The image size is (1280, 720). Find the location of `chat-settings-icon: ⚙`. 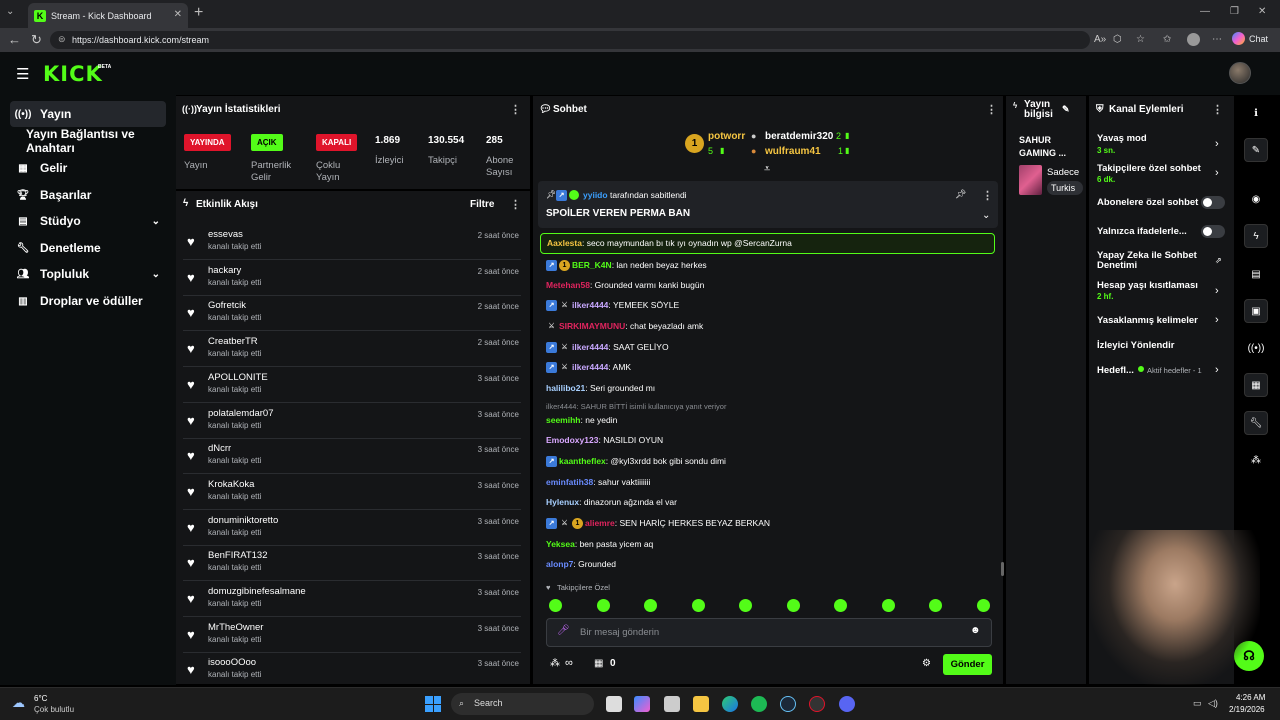

chat-settings-icon: ⚙ is located at coordinates (926, 663).